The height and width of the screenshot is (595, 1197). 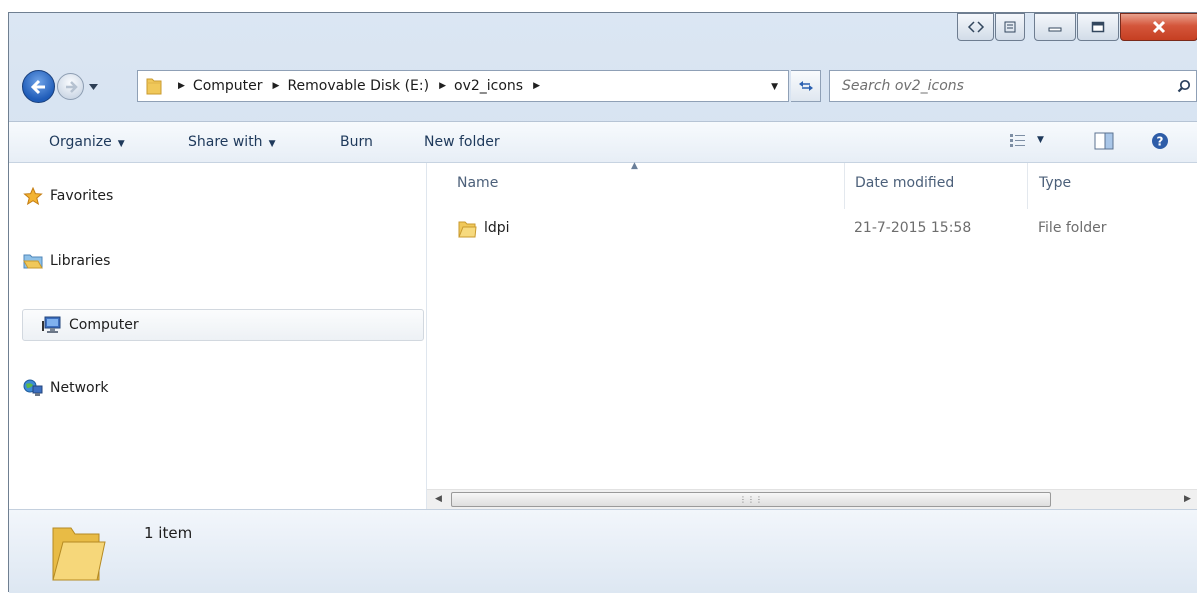 What do you see at coordinates (82, 196) in the screenshot?
I see `nav-item-label: Favorites` at bounding box center [82, 196].